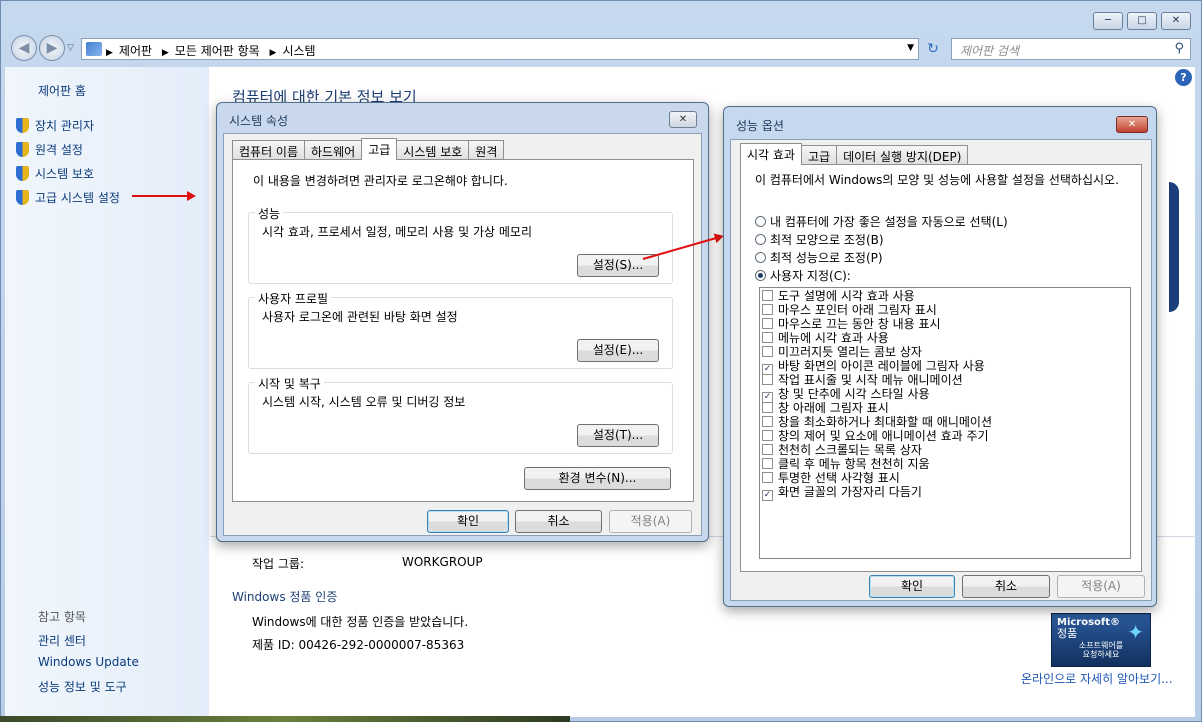  Describe the element at coordinates (269, 150) in the screenshot. I see `tab-computer-name: 컴퓨터 이름` at that location.